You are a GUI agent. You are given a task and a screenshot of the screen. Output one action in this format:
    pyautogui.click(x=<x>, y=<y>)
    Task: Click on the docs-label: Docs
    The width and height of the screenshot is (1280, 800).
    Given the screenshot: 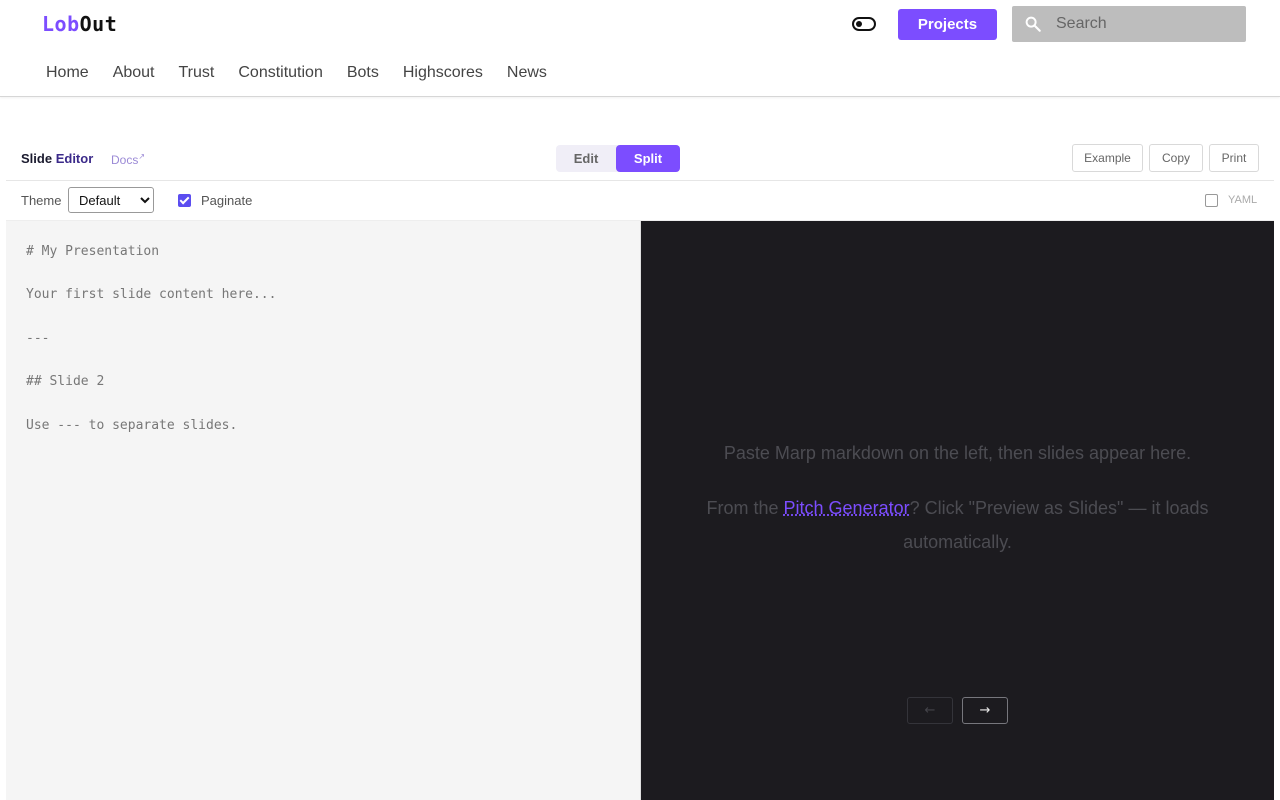 What is the action you would take?
    pyautogui.click(x=125, y=160)
    